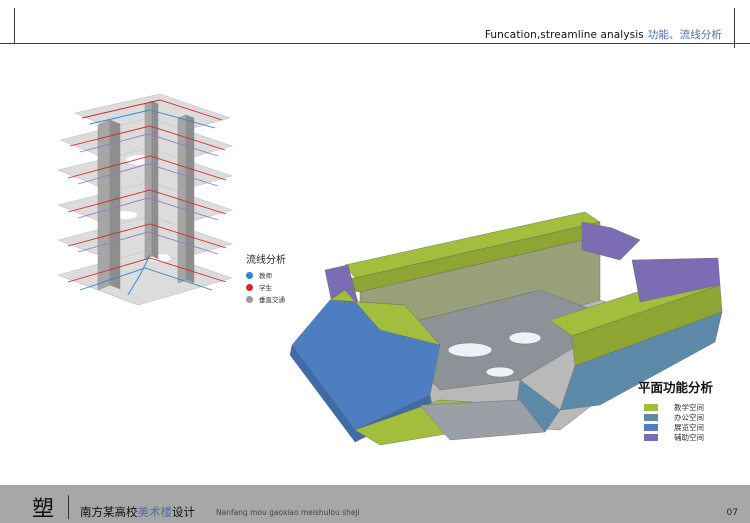  I want to click on footer-title: 南方某高校美术楼设计, so click(137, 512).